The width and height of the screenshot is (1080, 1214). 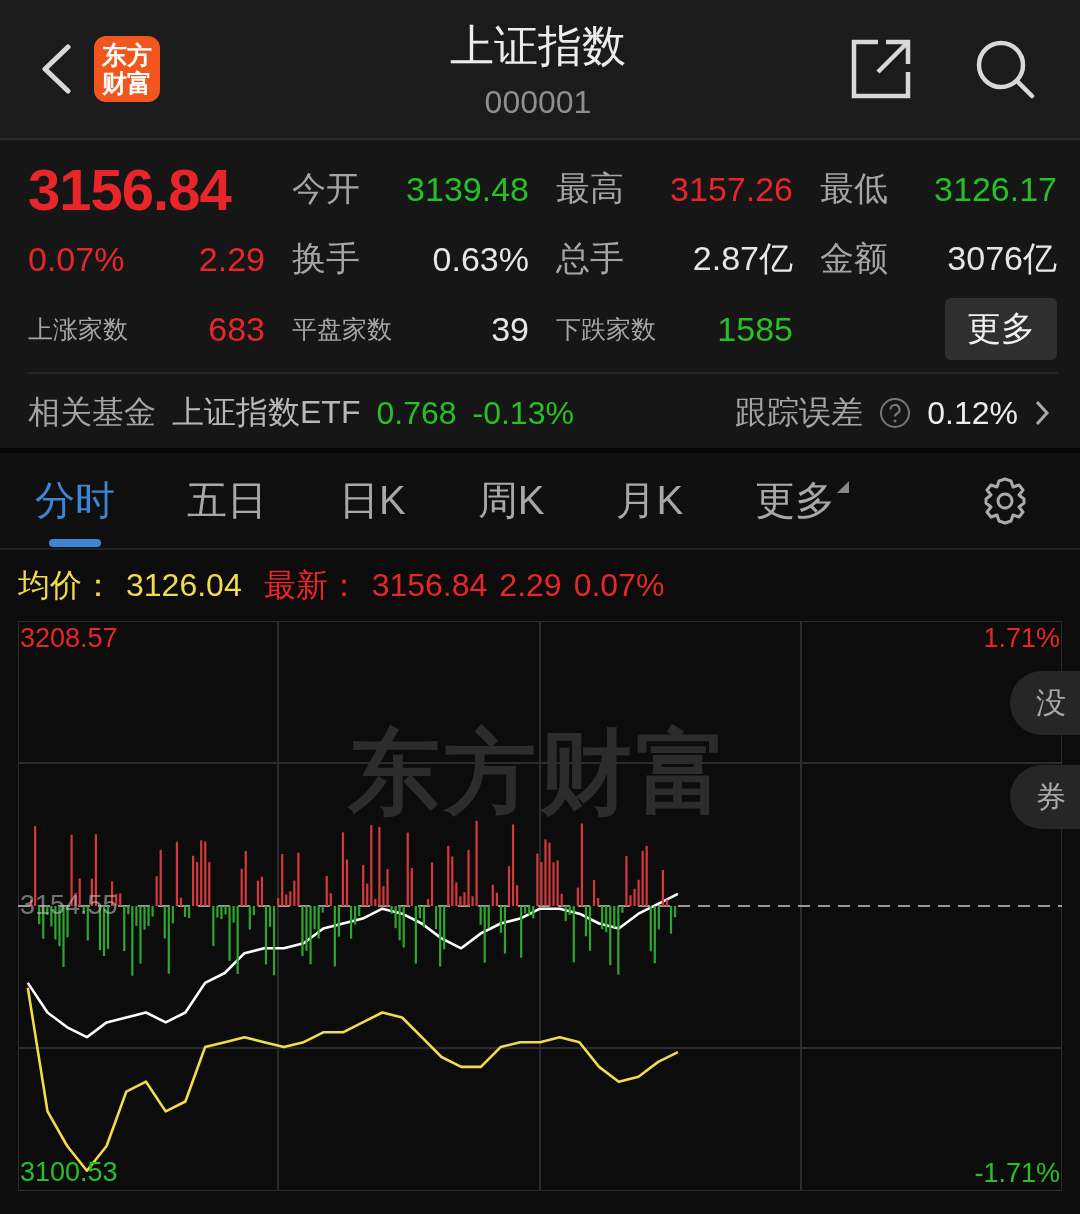 What do you see at coordinates (1045, 797) in the screenshot?
I see `side-tab: 券` at bounding box center [1045, 797].